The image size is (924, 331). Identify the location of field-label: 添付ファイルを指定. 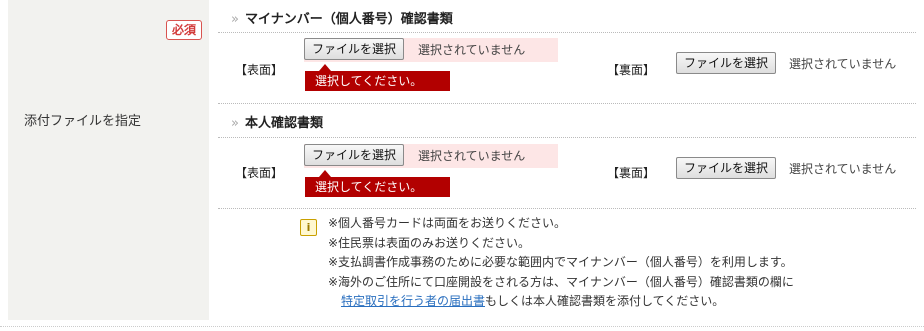
(83, 121).